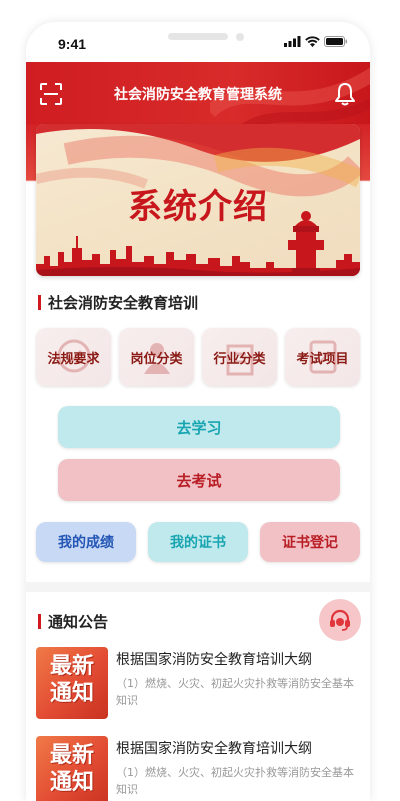 This screenshot has height=801, width=400. I want to click on my-certificates-button: 我的证书, so click(198, 542).